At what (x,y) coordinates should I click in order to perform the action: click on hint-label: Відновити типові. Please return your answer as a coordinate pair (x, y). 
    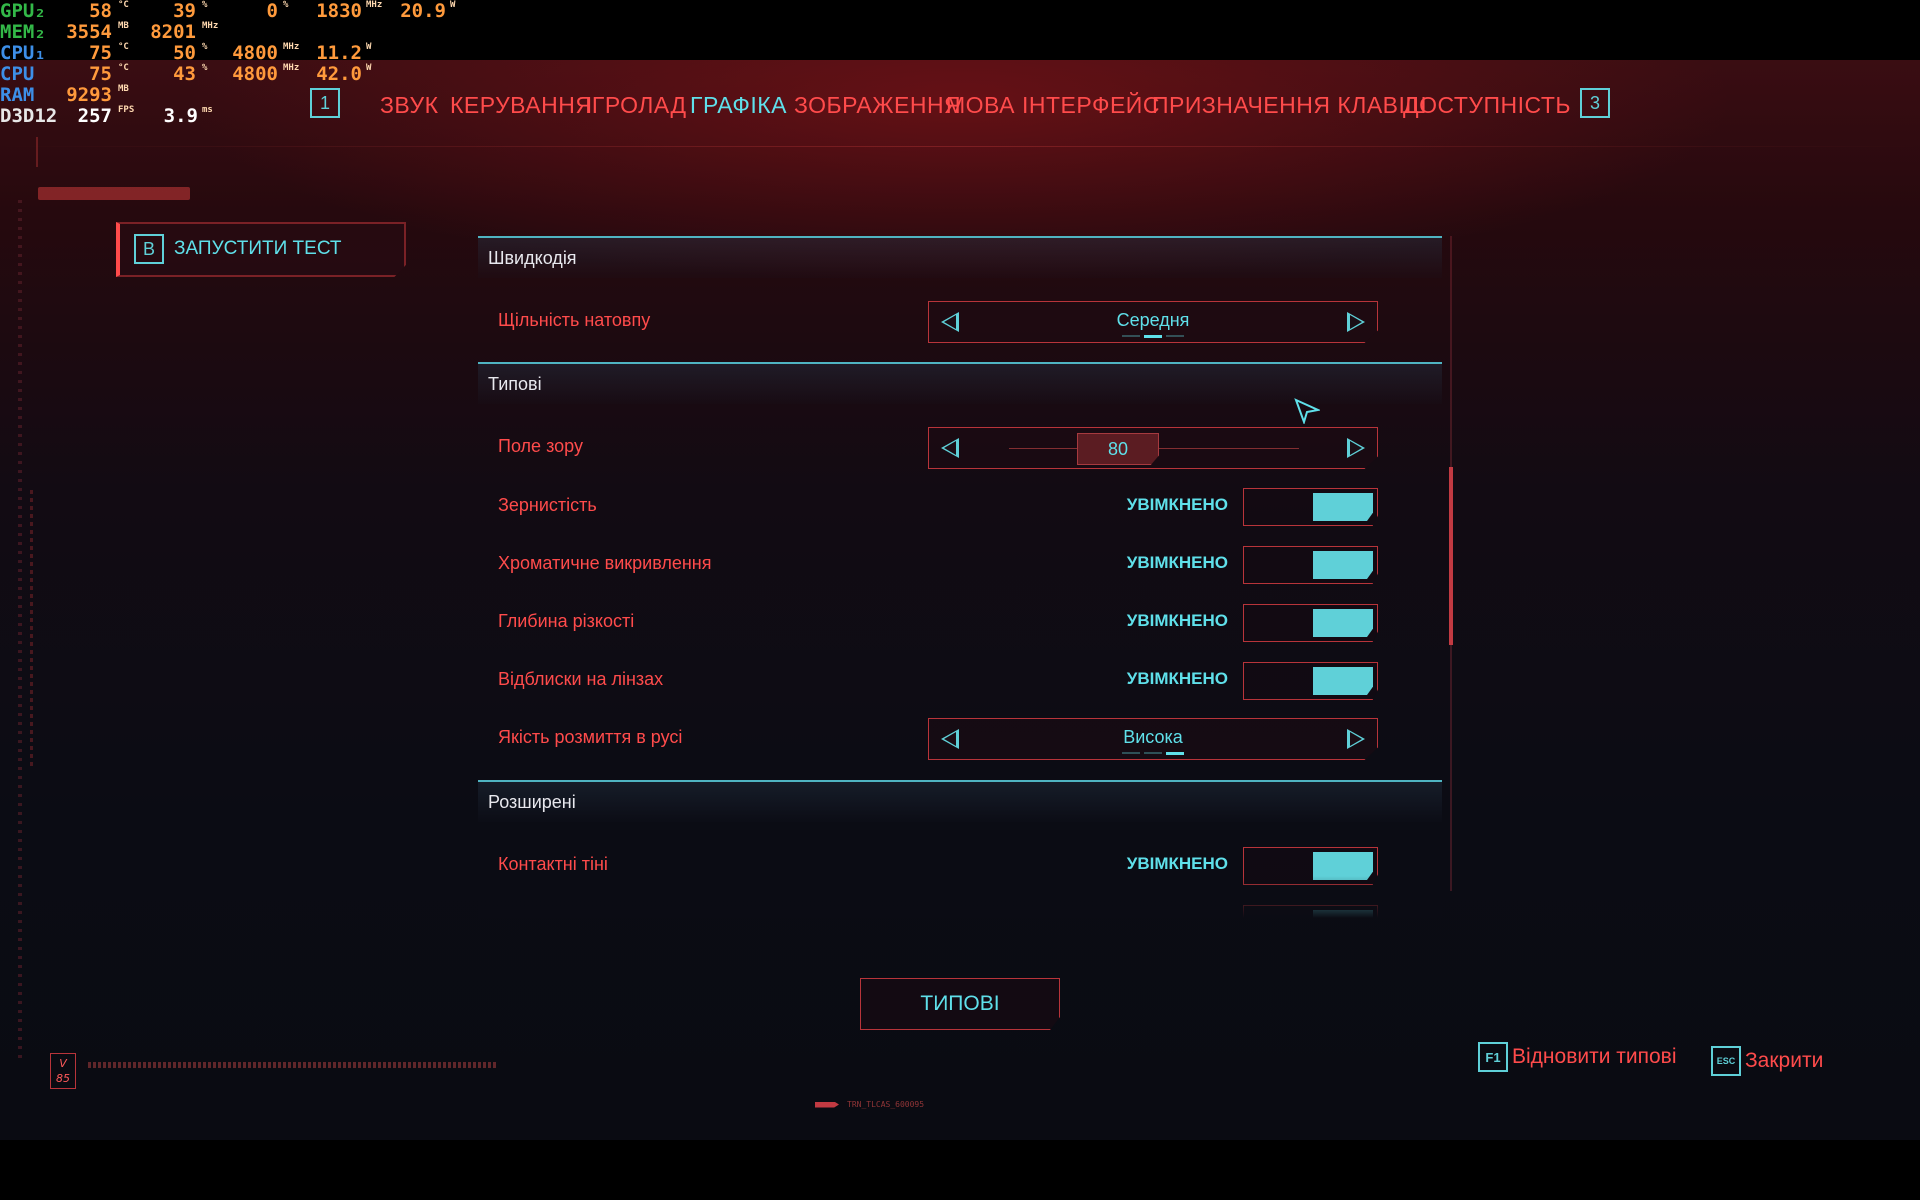
    Looking at the image, I should click on (1594, 1056).